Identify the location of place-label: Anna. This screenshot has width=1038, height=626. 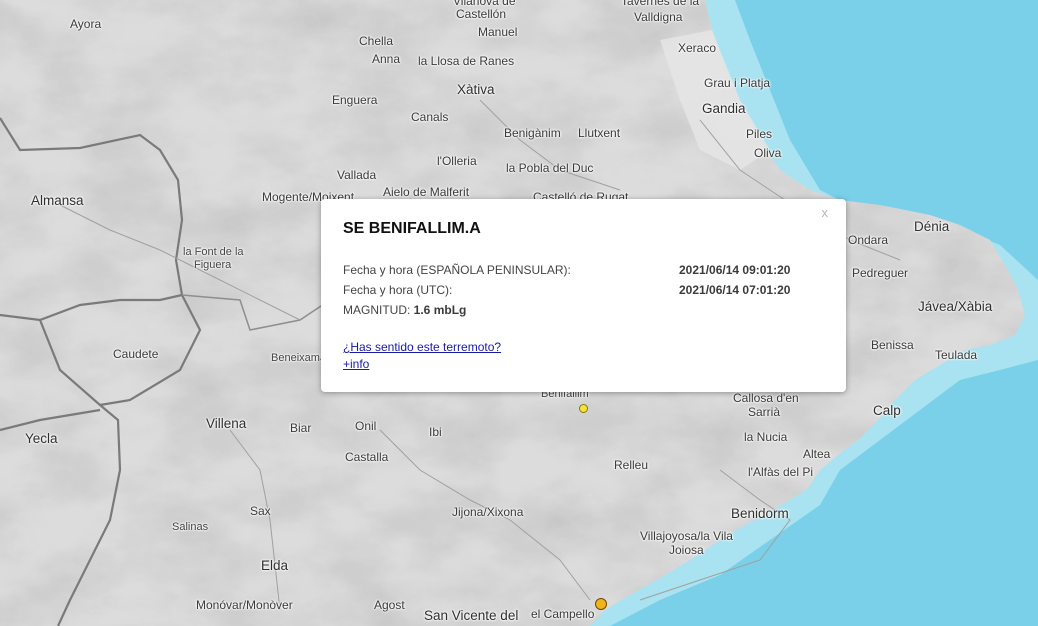
(386, 59).